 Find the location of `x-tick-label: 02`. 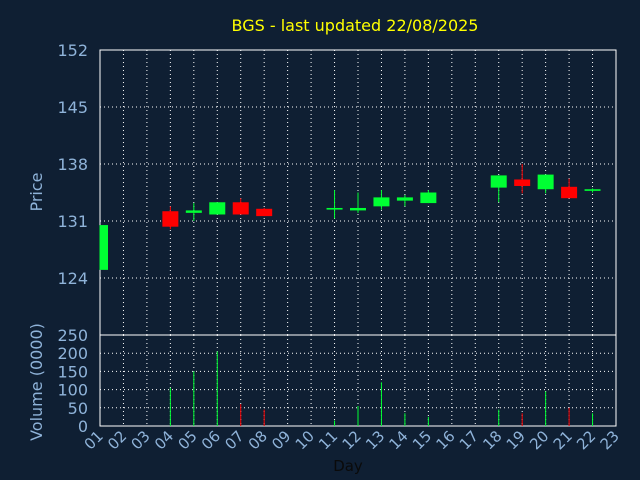

x-tick-label: 02 is located at coordinates (117, 440).